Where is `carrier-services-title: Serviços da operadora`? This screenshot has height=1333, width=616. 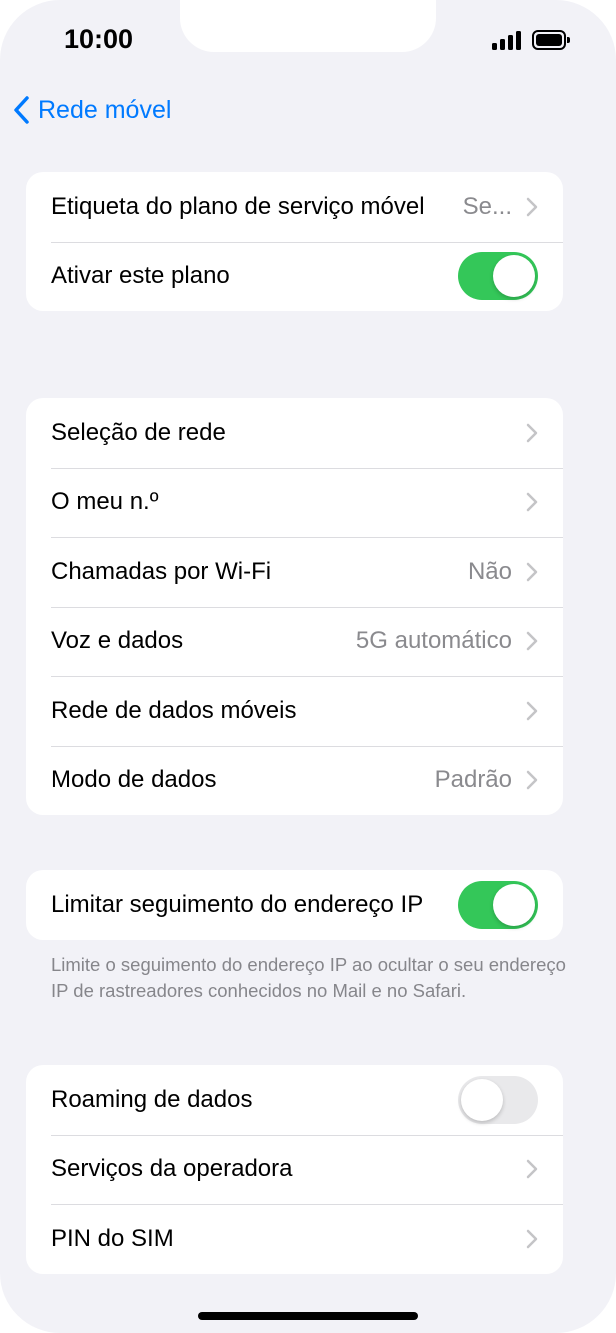 carrier-services-title: Serviços da operadora is located at coordinates (172, 1169).